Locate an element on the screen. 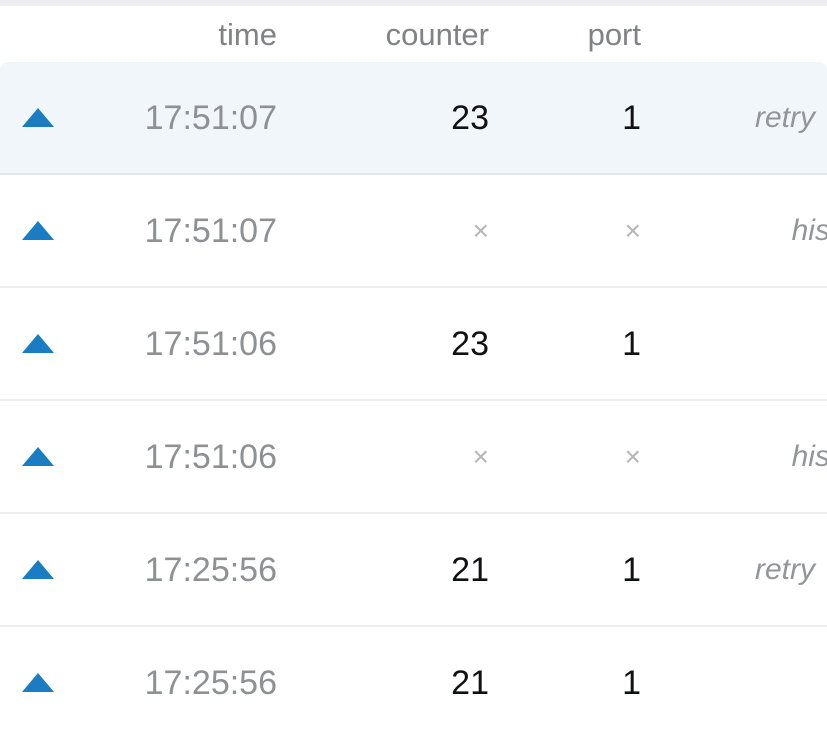 The height and width of the screenshot is (733, 827). column-header-counter: counter is located at coordinates (390, 34).